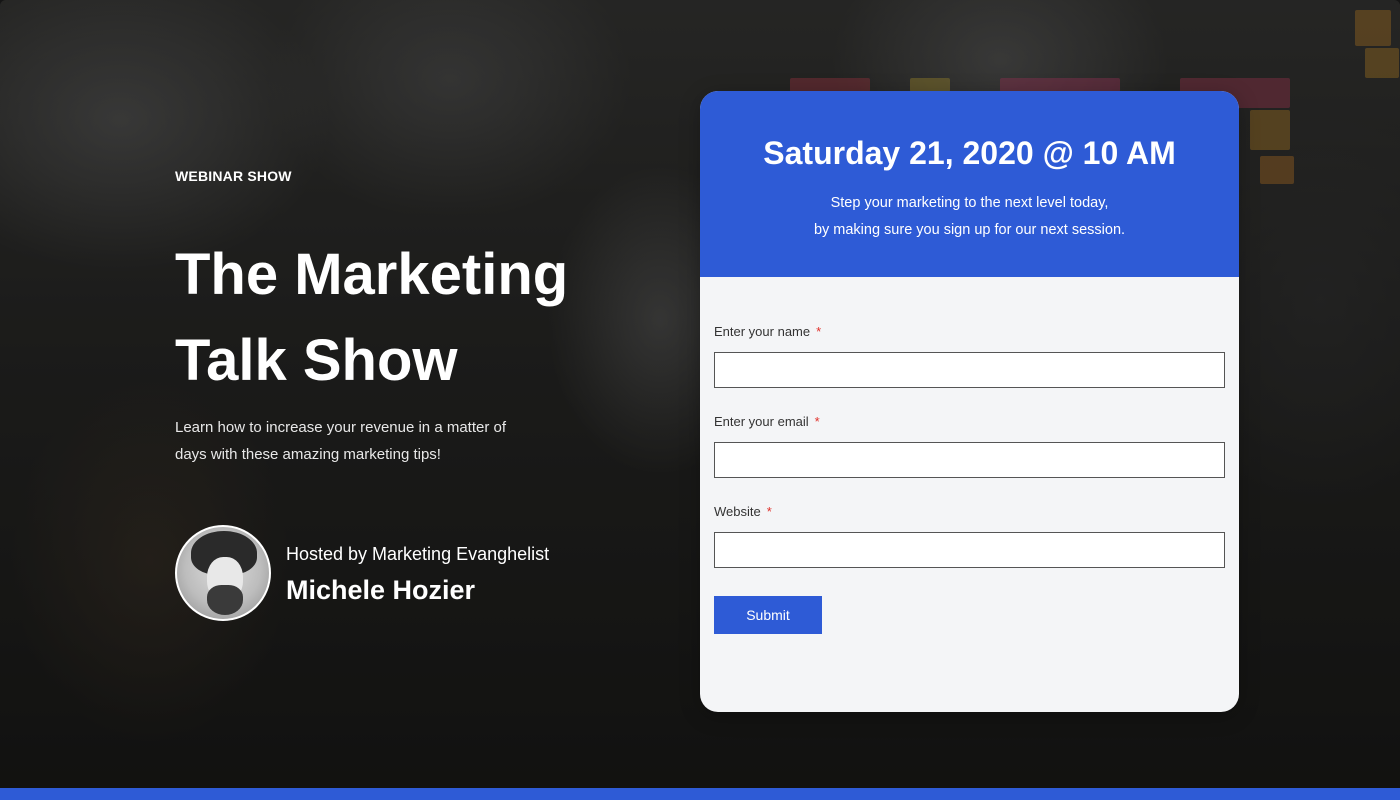 The width and height of the screenshot is (1400, 800). I want to click on website-label-text: Website, so click(737, 511).